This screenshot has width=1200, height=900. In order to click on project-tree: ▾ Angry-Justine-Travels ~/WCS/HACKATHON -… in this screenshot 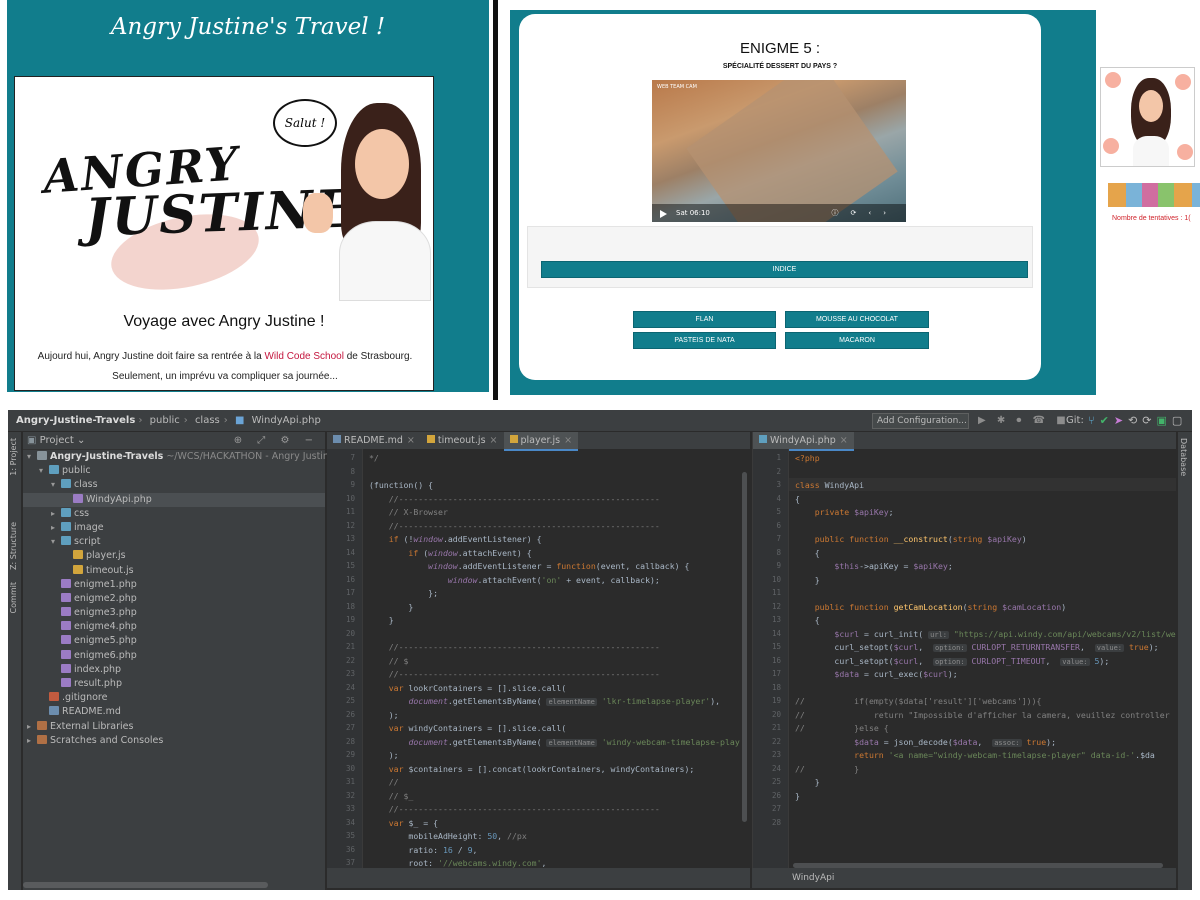, I will do `click(187, 599)`.